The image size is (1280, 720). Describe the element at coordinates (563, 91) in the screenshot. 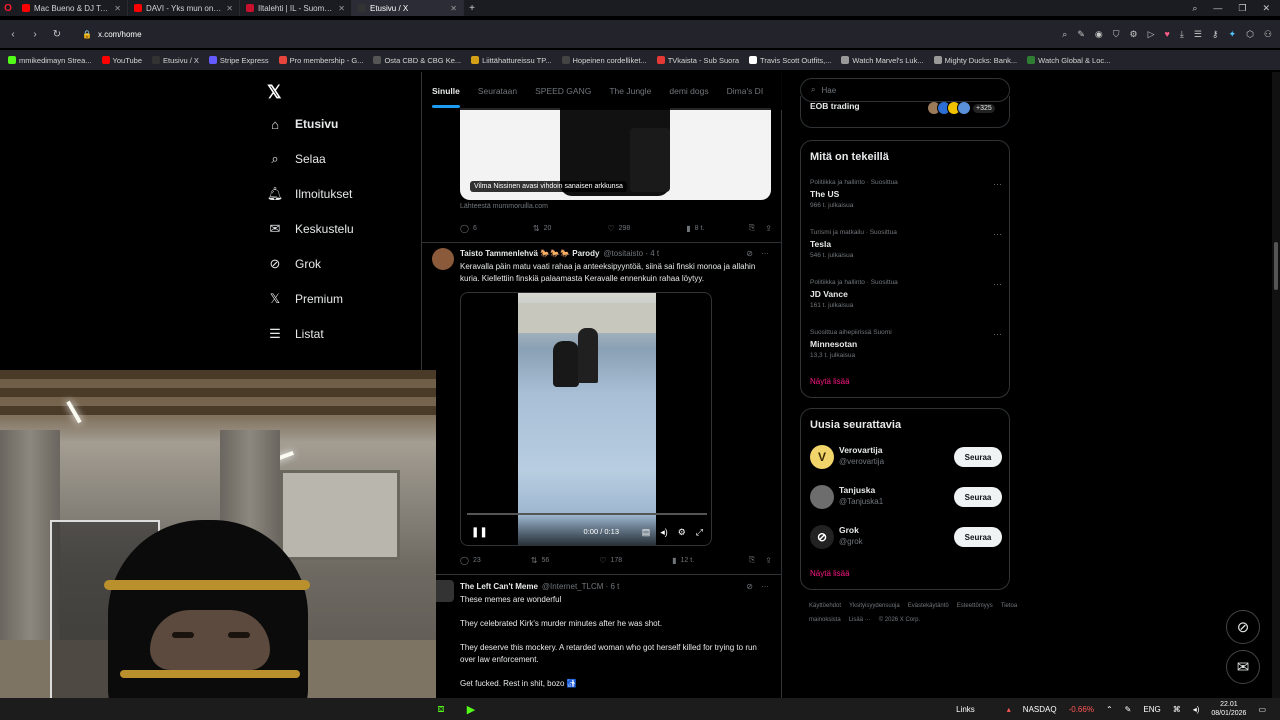

I see `timeline-tab: SPEED GANG` at that location.